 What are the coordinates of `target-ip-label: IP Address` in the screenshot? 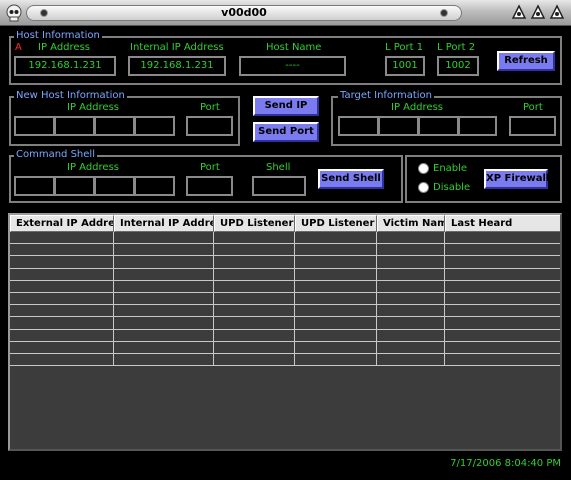 It's located at (417, 107).